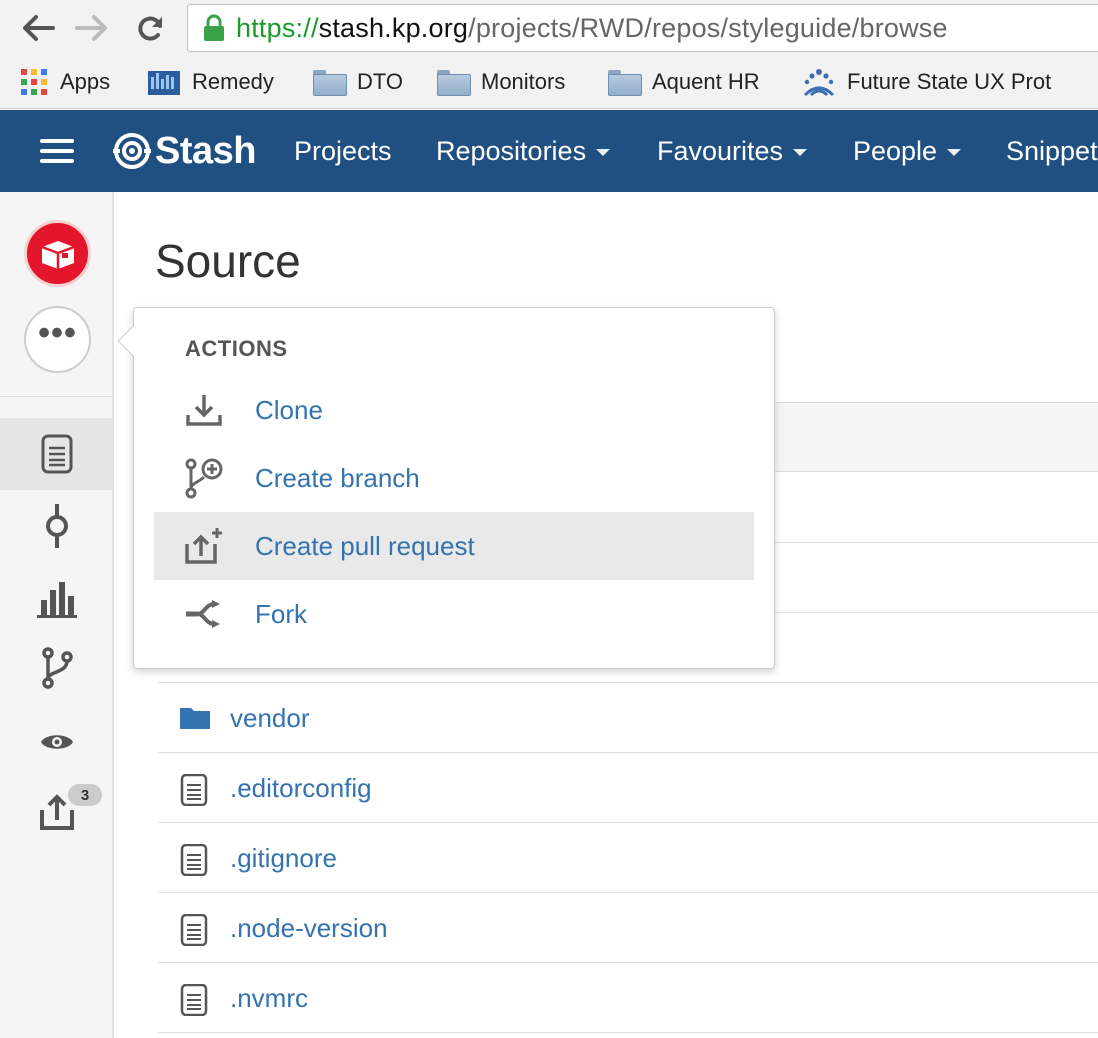 The height and width of the screenshot is (1038, 1098). What do you see at coordinates (523, 81) in the screenshot?
I see `bookmark-label: Monitors` at bounding box center [523, 81].